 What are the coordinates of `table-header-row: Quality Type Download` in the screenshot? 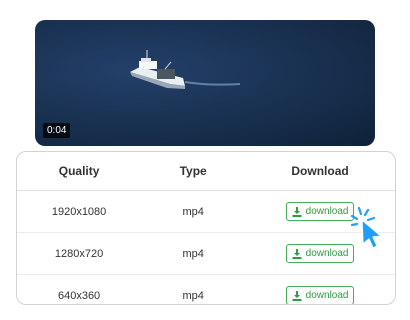 It's located at (206, 171).